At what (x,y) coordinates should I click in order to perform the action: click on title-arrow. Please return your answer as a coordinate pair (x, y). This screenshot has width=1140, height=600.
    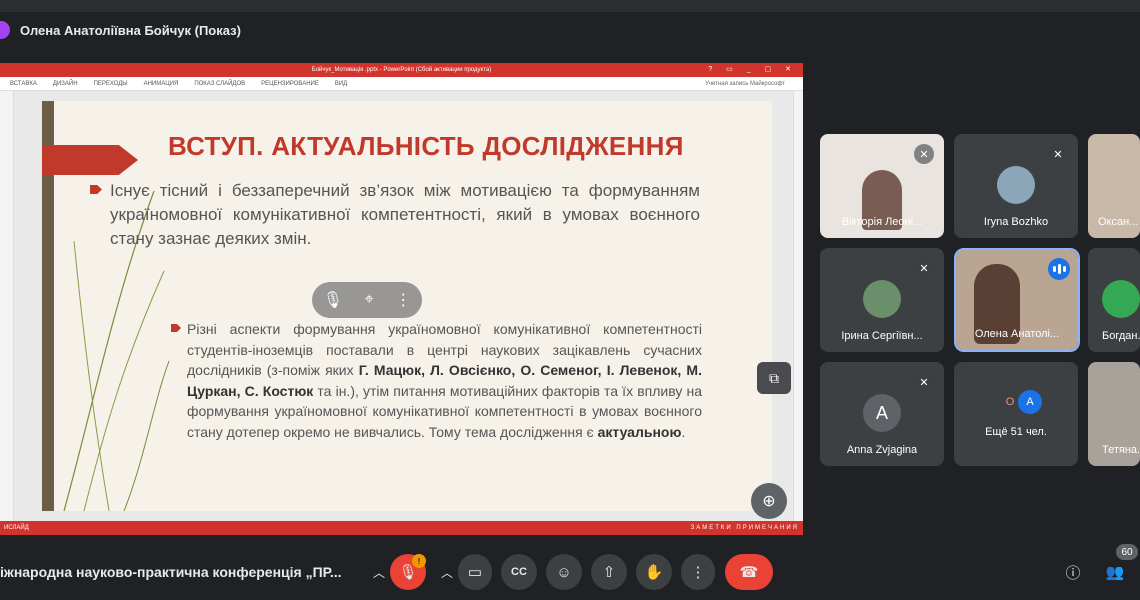
    Looking at the image, I should click on (90, 160).